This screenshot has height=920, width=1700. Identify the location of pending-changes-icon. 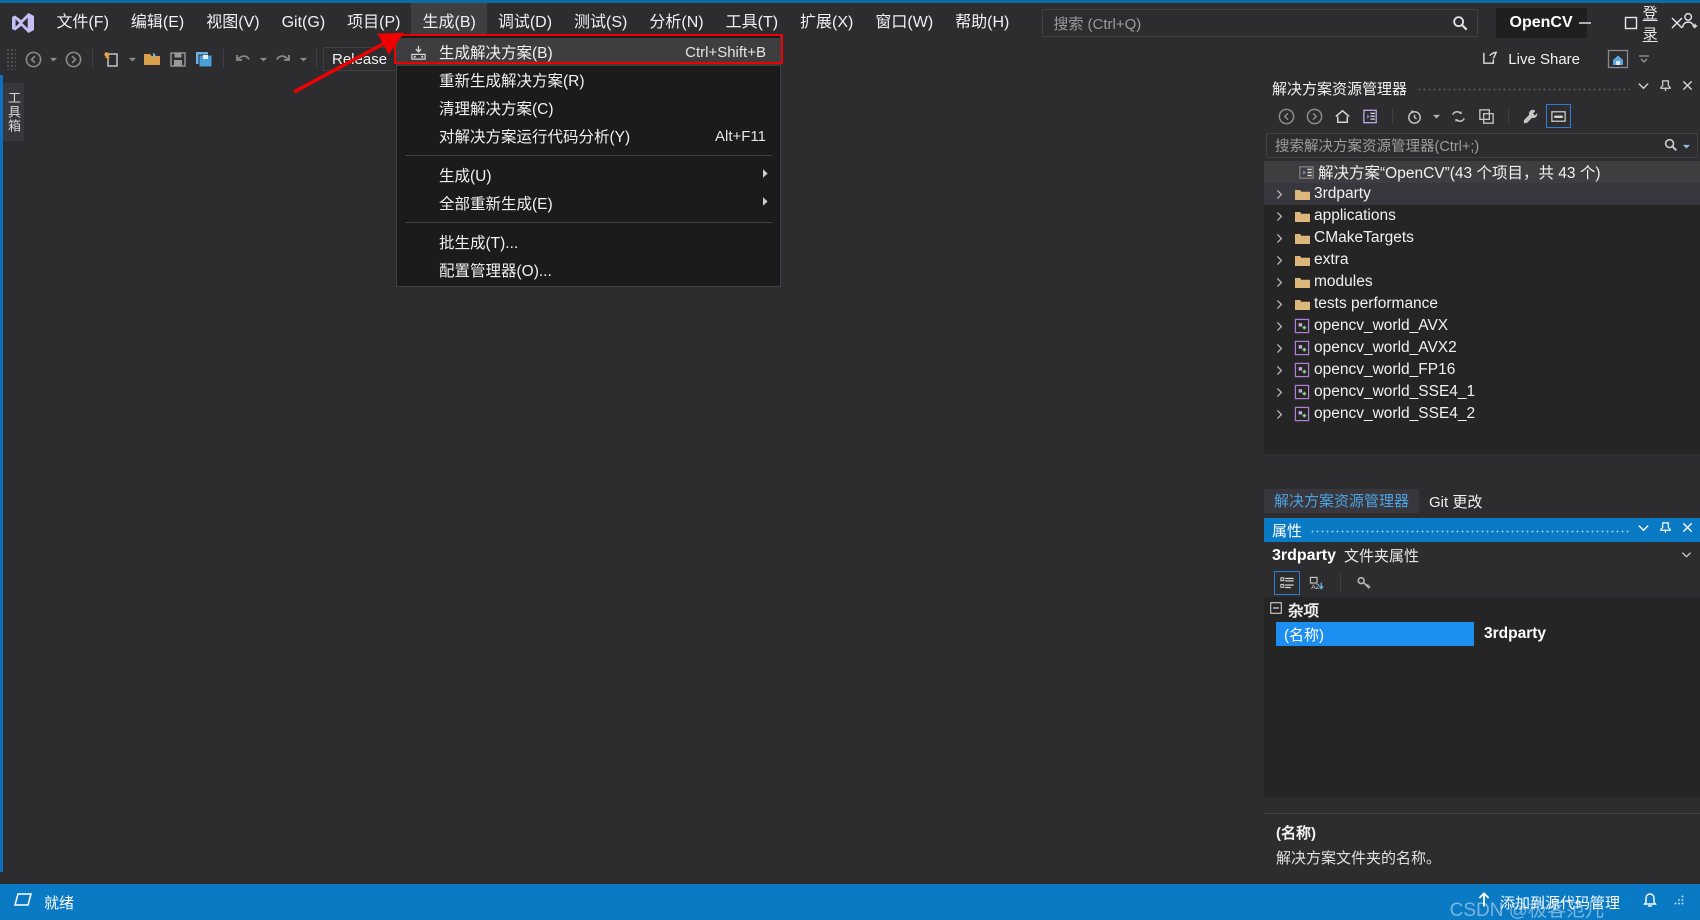
(1414, 116).